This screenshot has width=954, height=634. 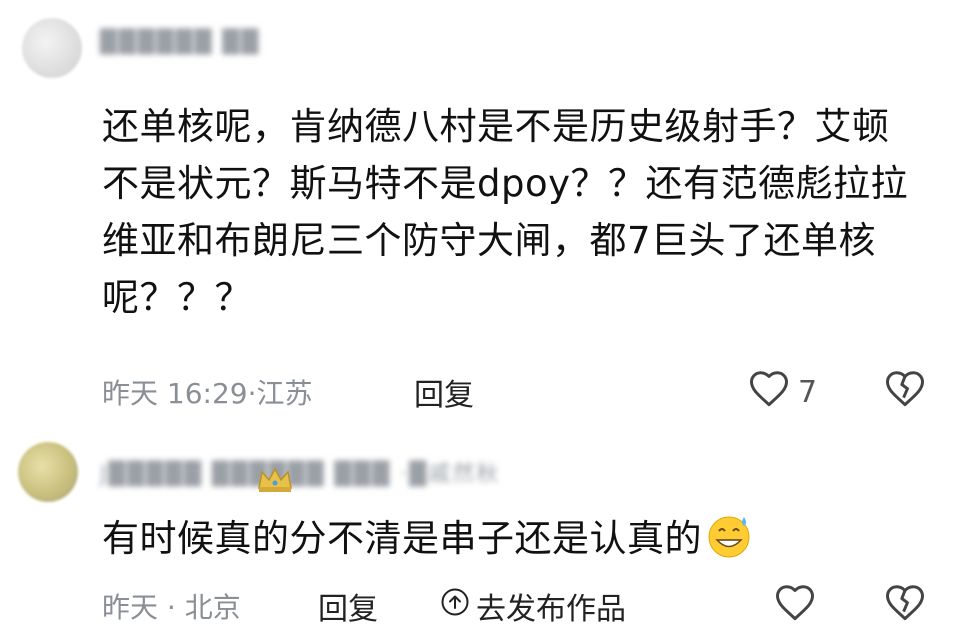 I want to click on like-button: 7, so click(x=782, y=392).